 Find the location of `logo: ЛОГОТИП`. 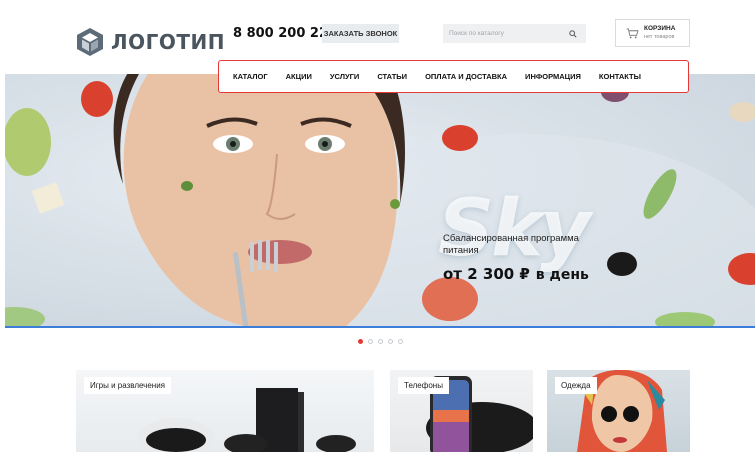

logo: ЛОГОТИП is located at coordinates (150, 42).